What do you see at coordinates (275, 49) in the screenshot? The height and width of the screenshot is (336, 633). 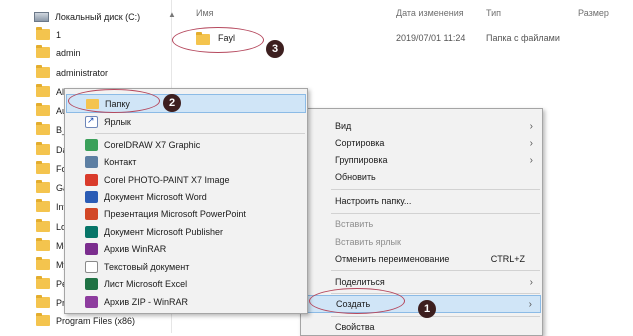 I see `step-badge-3: 3` at bounding box center [275, 49].